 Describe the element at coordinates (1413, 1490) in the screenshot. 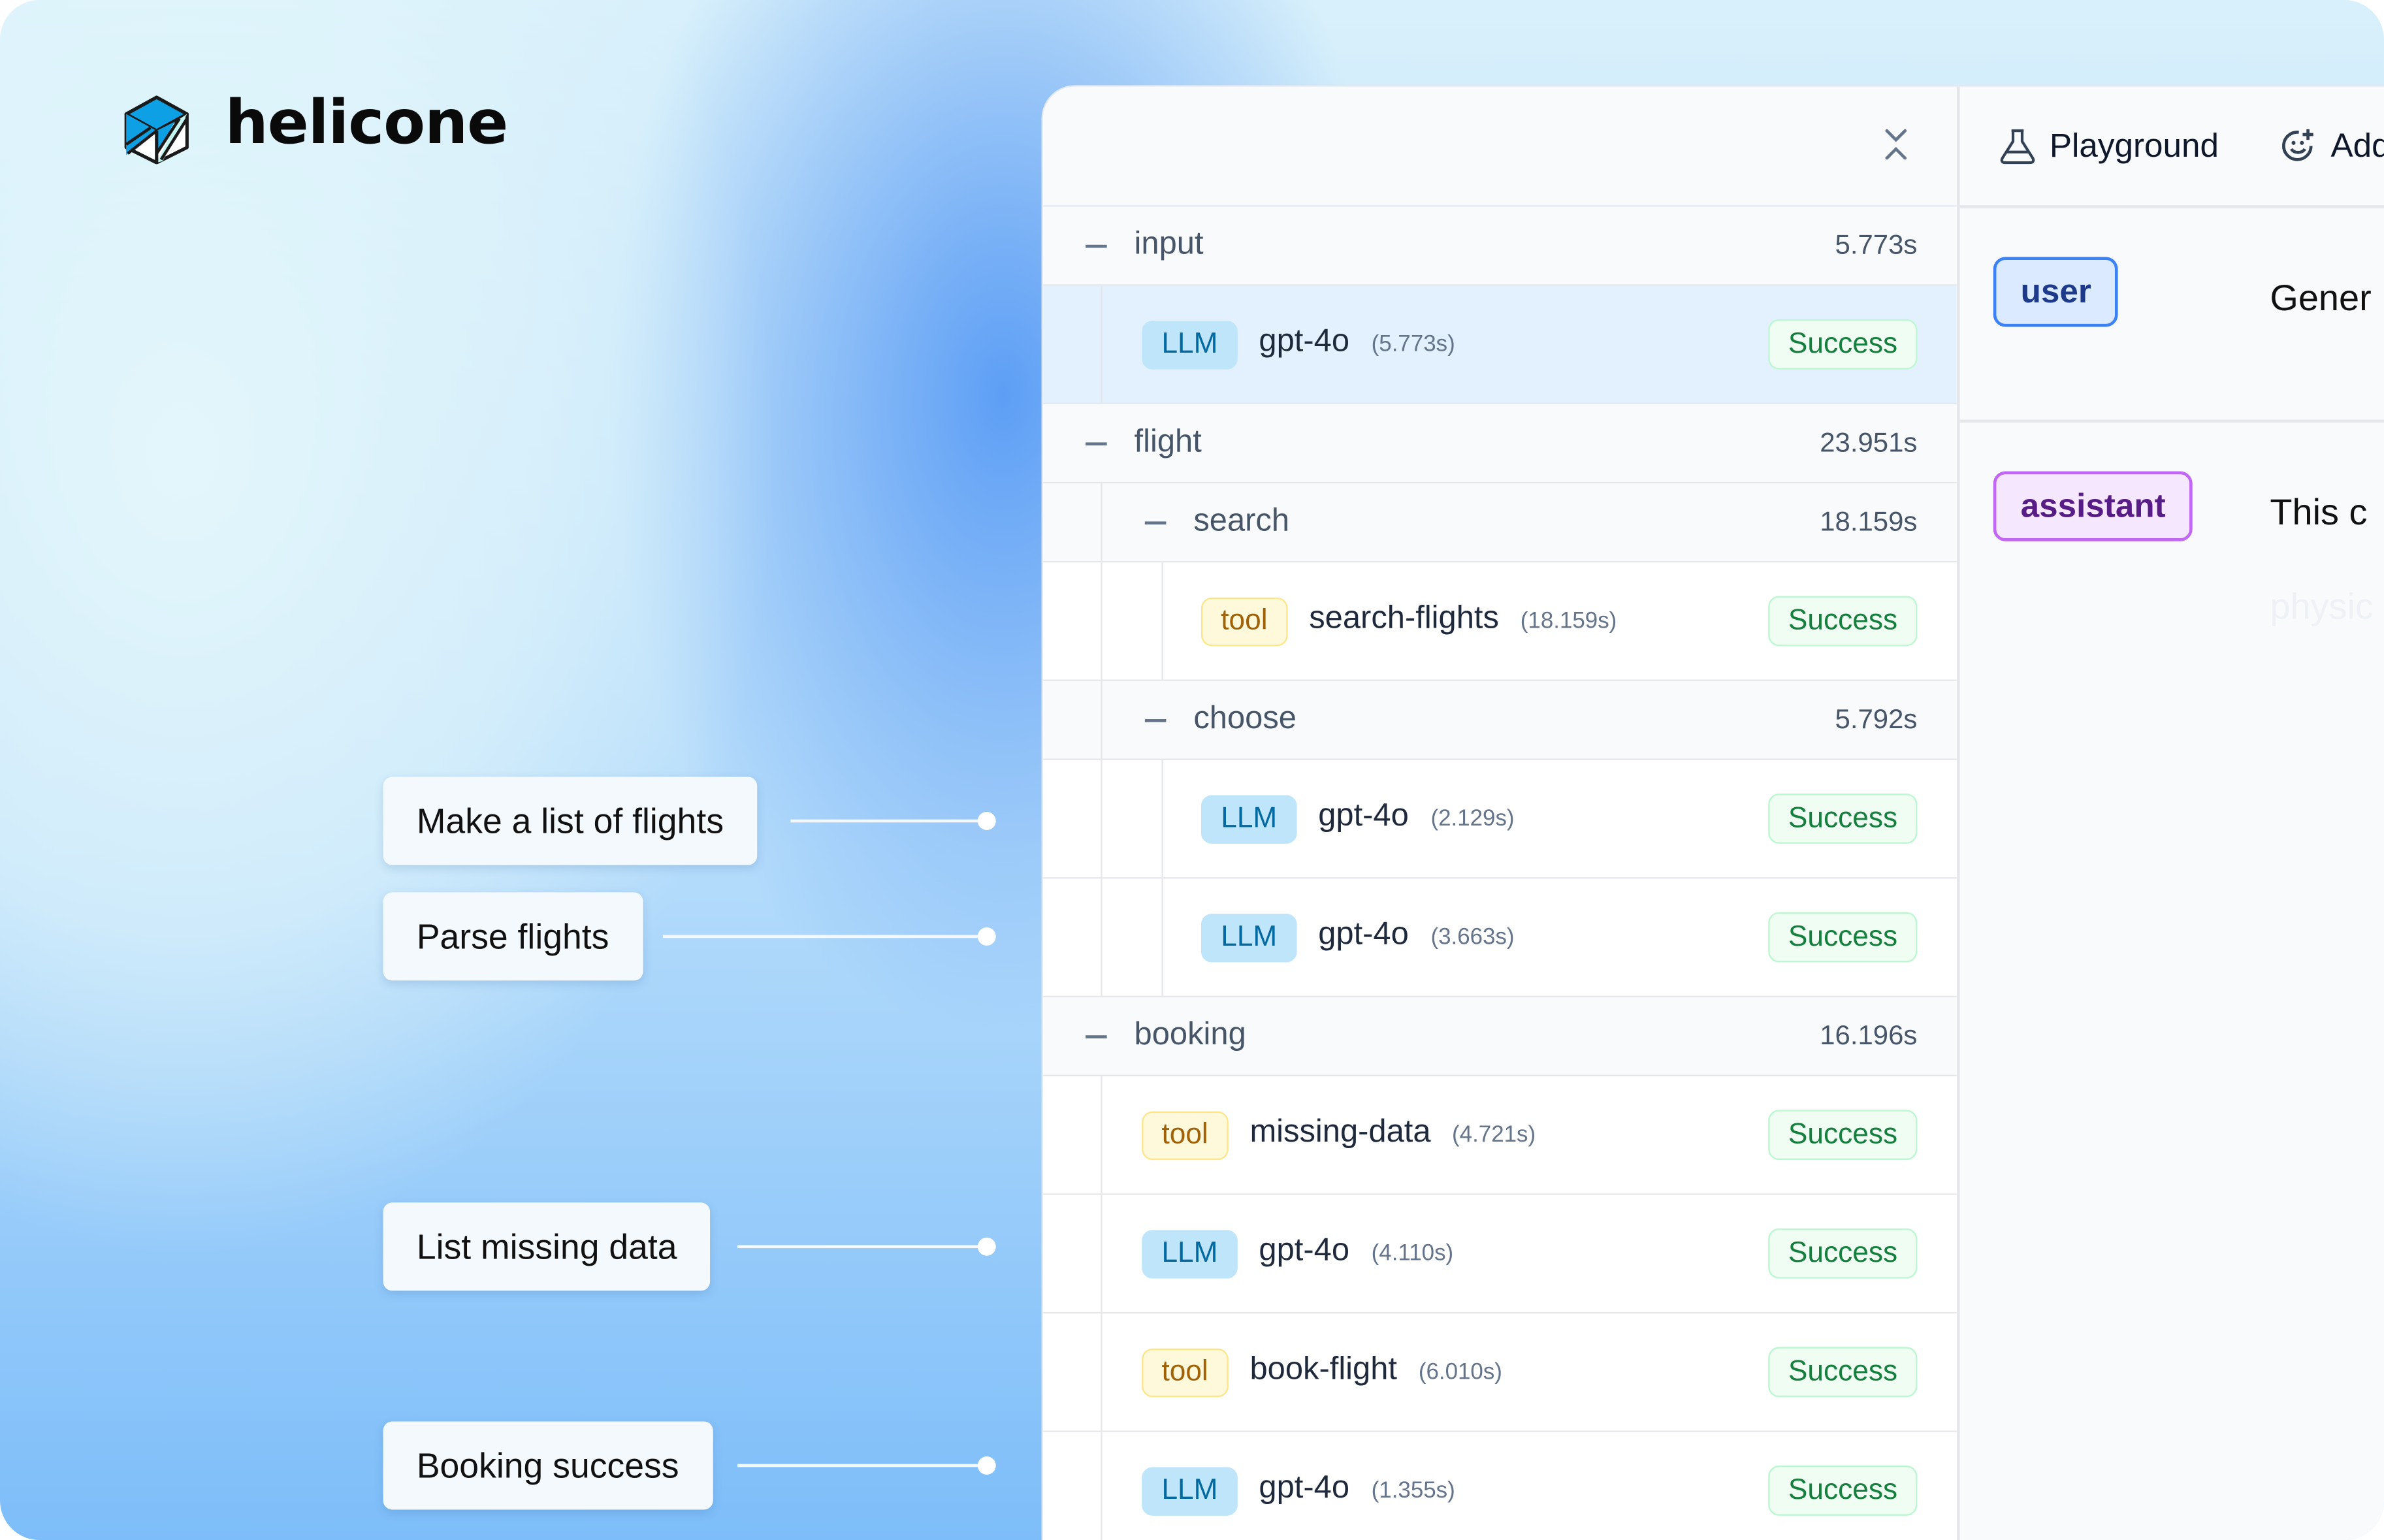

I see `span-duration: (1.355s)` at that location.